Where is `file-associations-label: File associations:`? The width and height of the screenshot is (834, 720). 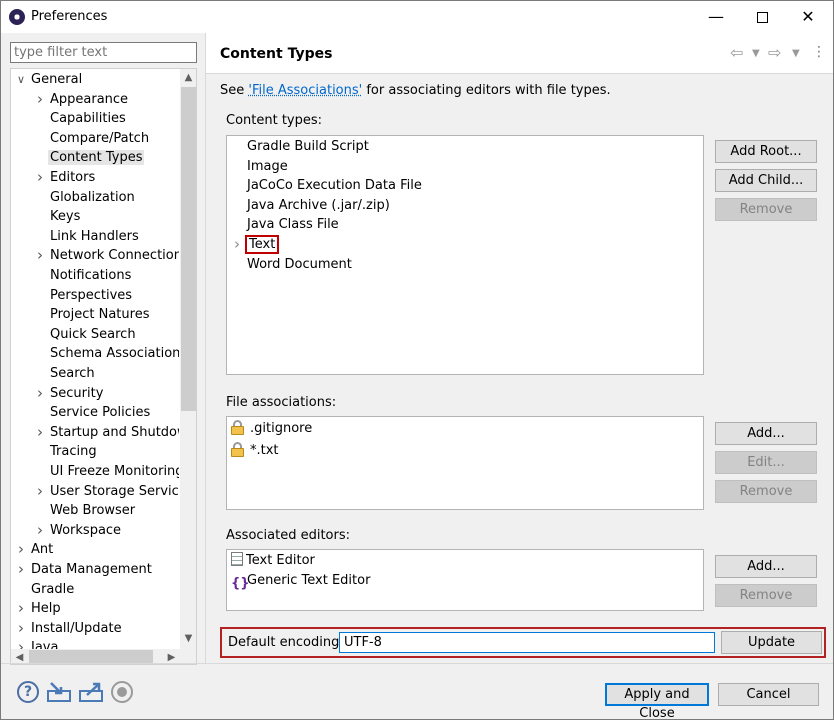
file-associations-label: File associations: is located at coordinates (281, 402).